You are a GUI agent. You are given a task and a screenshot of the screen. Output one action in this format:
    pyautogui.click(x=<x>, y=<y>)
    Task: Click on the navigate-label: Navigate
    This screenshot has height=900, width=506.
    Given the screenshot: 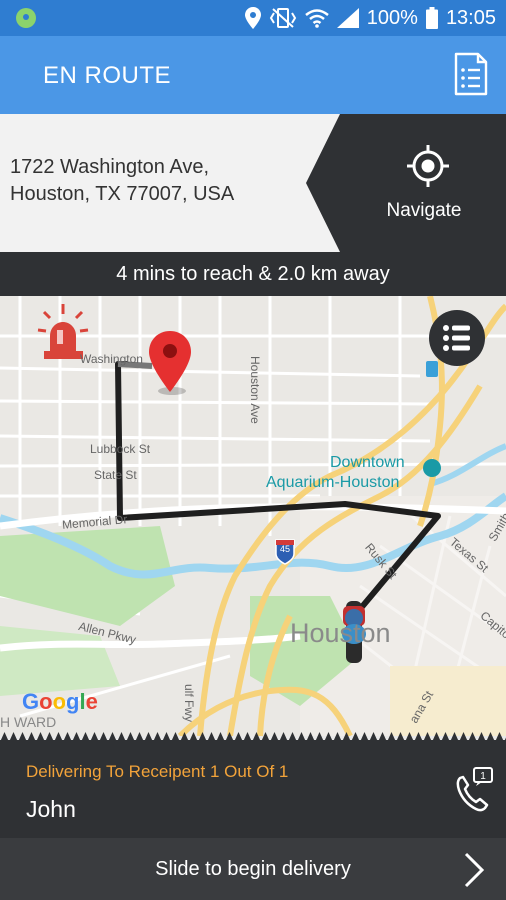 What is the action you would take?
    pyautogui.click(x=424, y=210)
    